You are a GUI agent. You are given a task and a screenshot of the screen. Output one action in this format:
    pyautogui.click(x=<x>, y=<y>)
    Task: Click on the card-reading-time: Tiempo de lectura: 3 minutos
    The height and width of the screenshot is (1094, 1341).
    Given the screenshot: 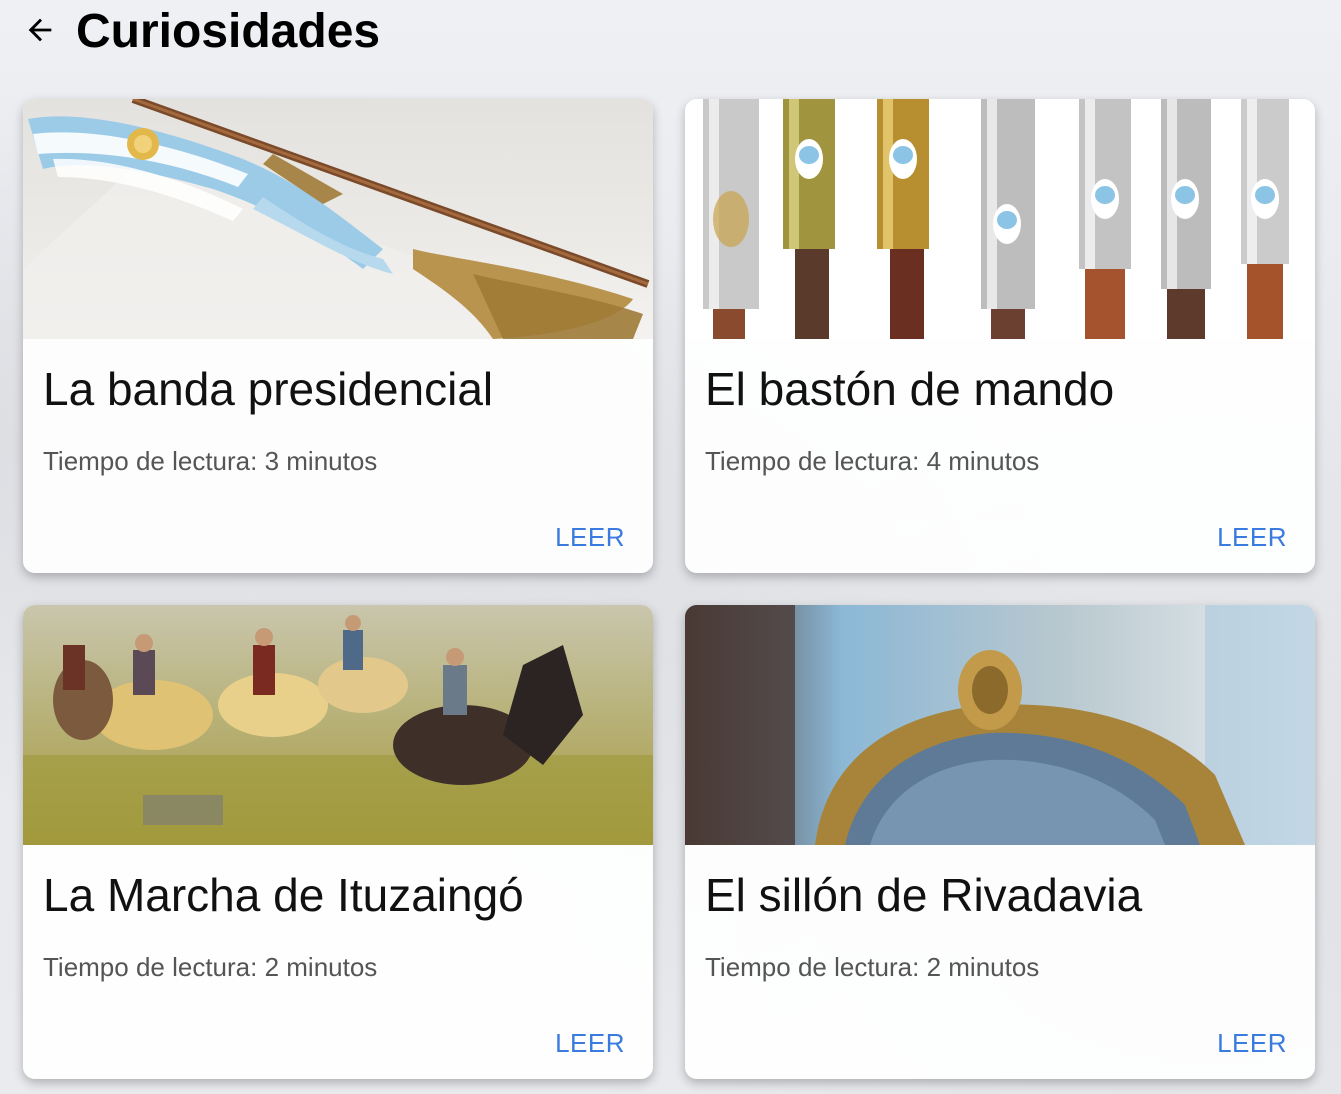 What is the action you would take?
    pyautogui.click(x=210, y=461)
    